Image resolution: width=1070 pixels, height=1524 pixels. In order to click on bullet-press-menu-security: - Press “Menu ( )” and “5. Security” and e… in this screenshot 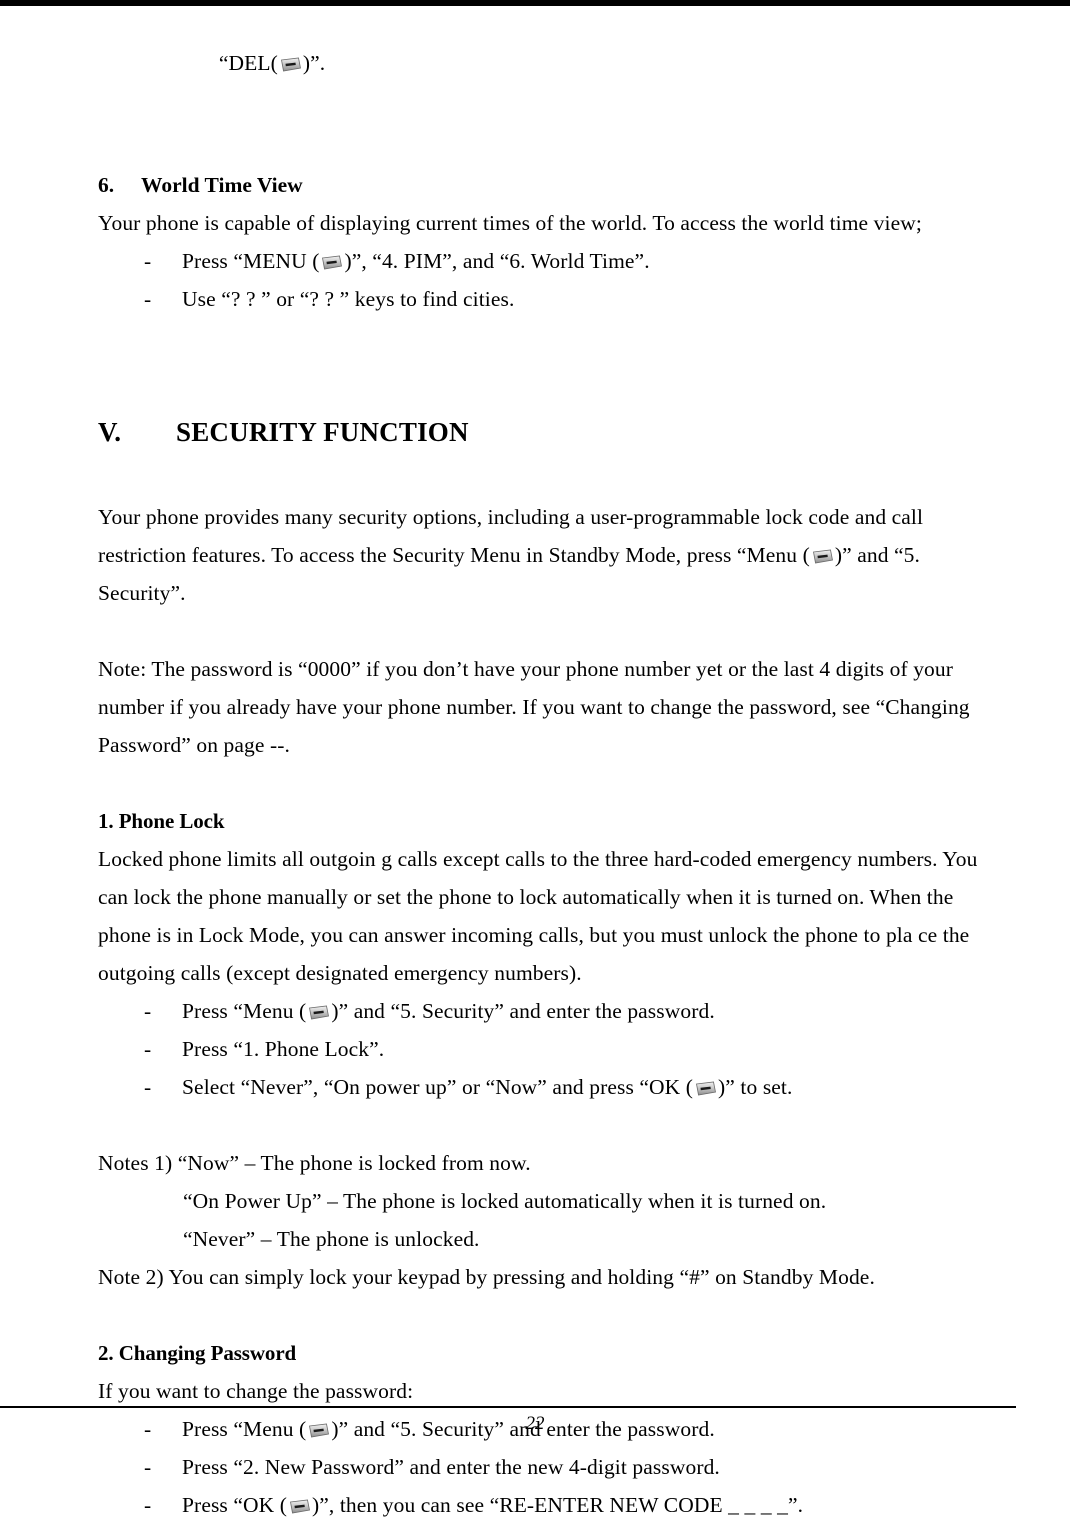, I will do `click(543, 1011)`.